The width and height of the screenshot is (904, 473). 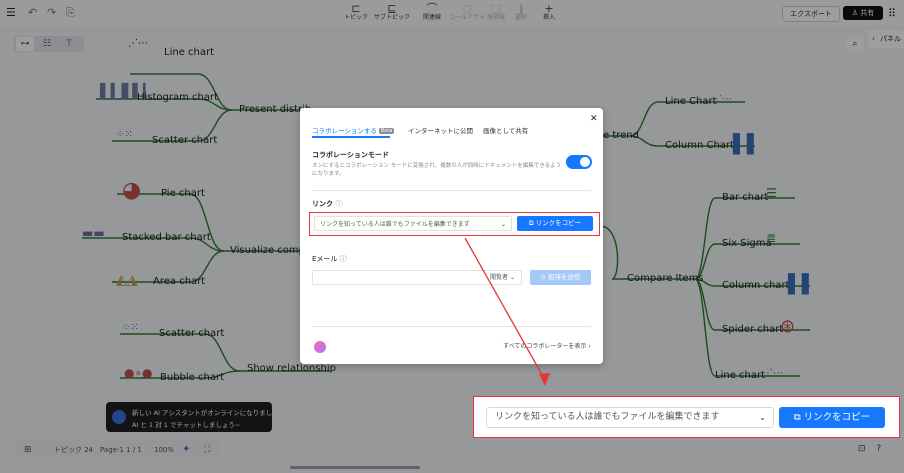 I want to click on link-permission-select: リンクを知っている人は誰でもファイルを編集できます ⌄, so click(x=630, y=417).